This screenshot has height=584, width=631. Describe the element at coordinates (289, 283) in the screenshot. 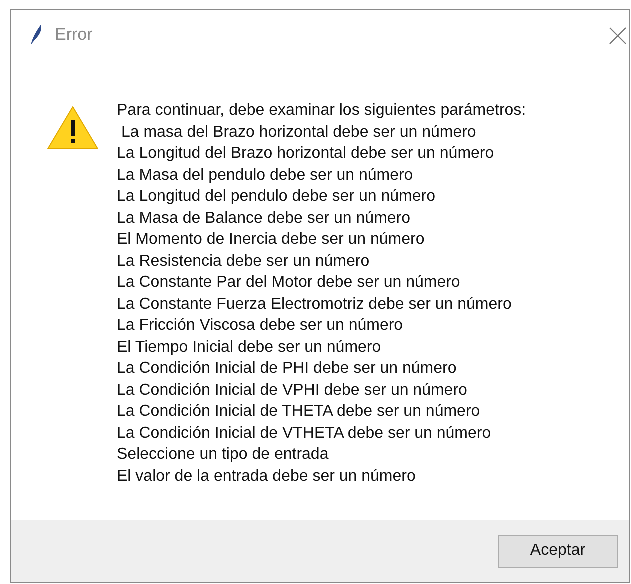

I see `message-line: La Constante Par del Motor debe ser un número` at that location.